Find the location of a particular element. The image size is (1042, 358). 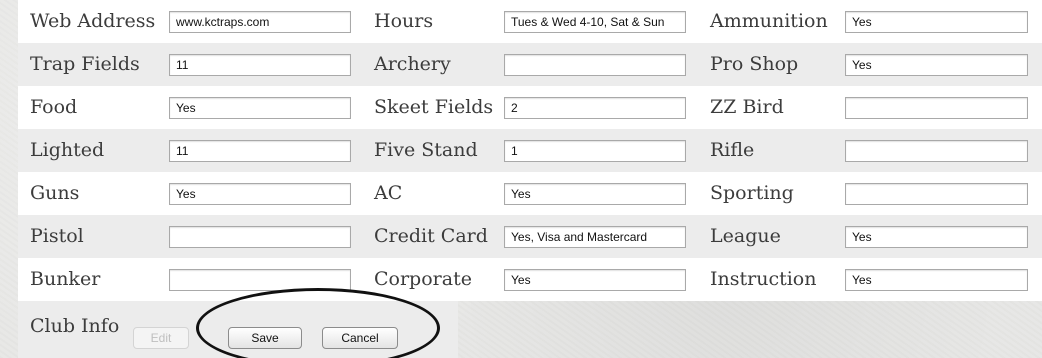

cancel-button: Cancel is located at coordinates (360, 338).